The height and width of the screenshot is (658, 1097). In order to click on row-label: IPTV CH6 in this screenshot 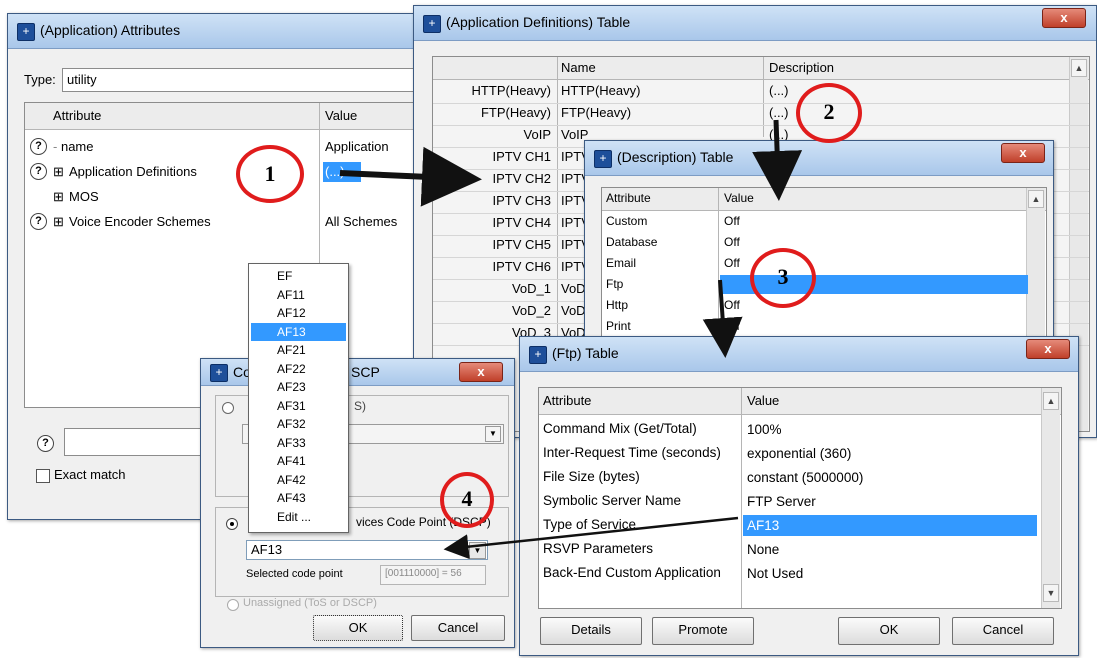, I will do `click(521, 266)`.